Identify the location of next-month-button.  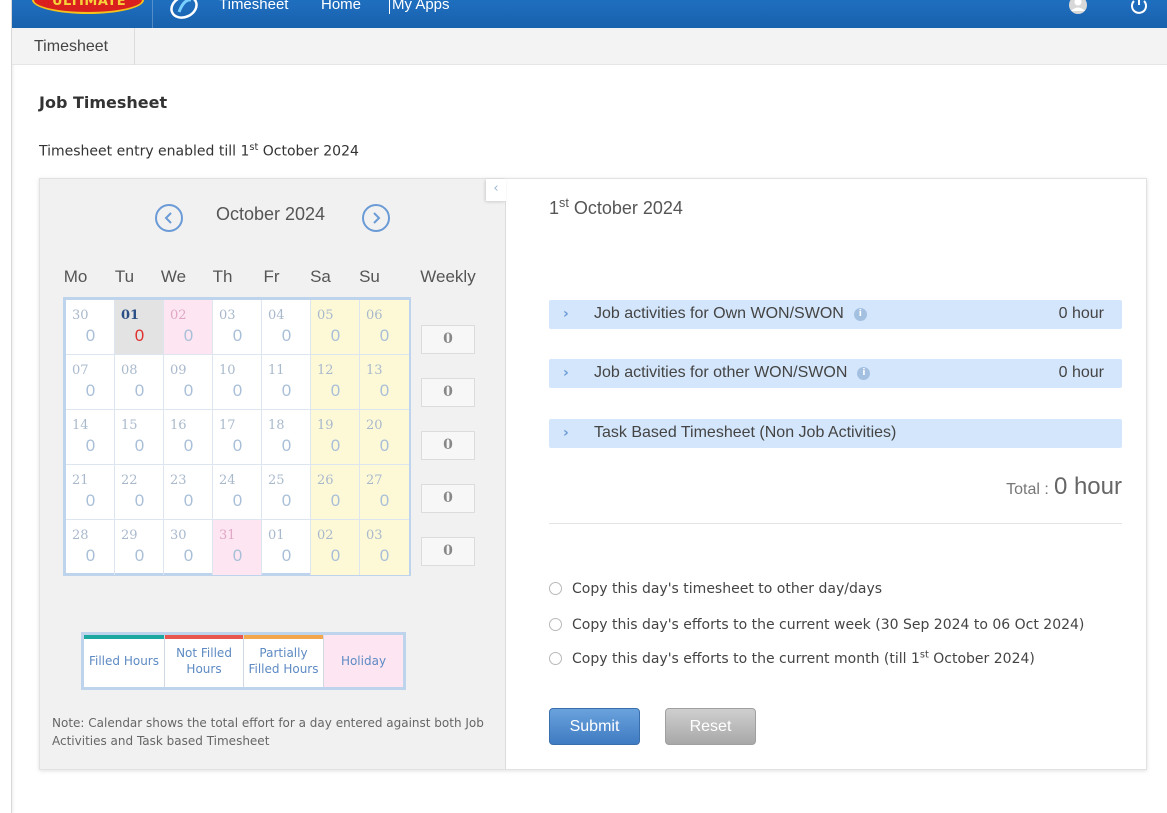
(376, 218).